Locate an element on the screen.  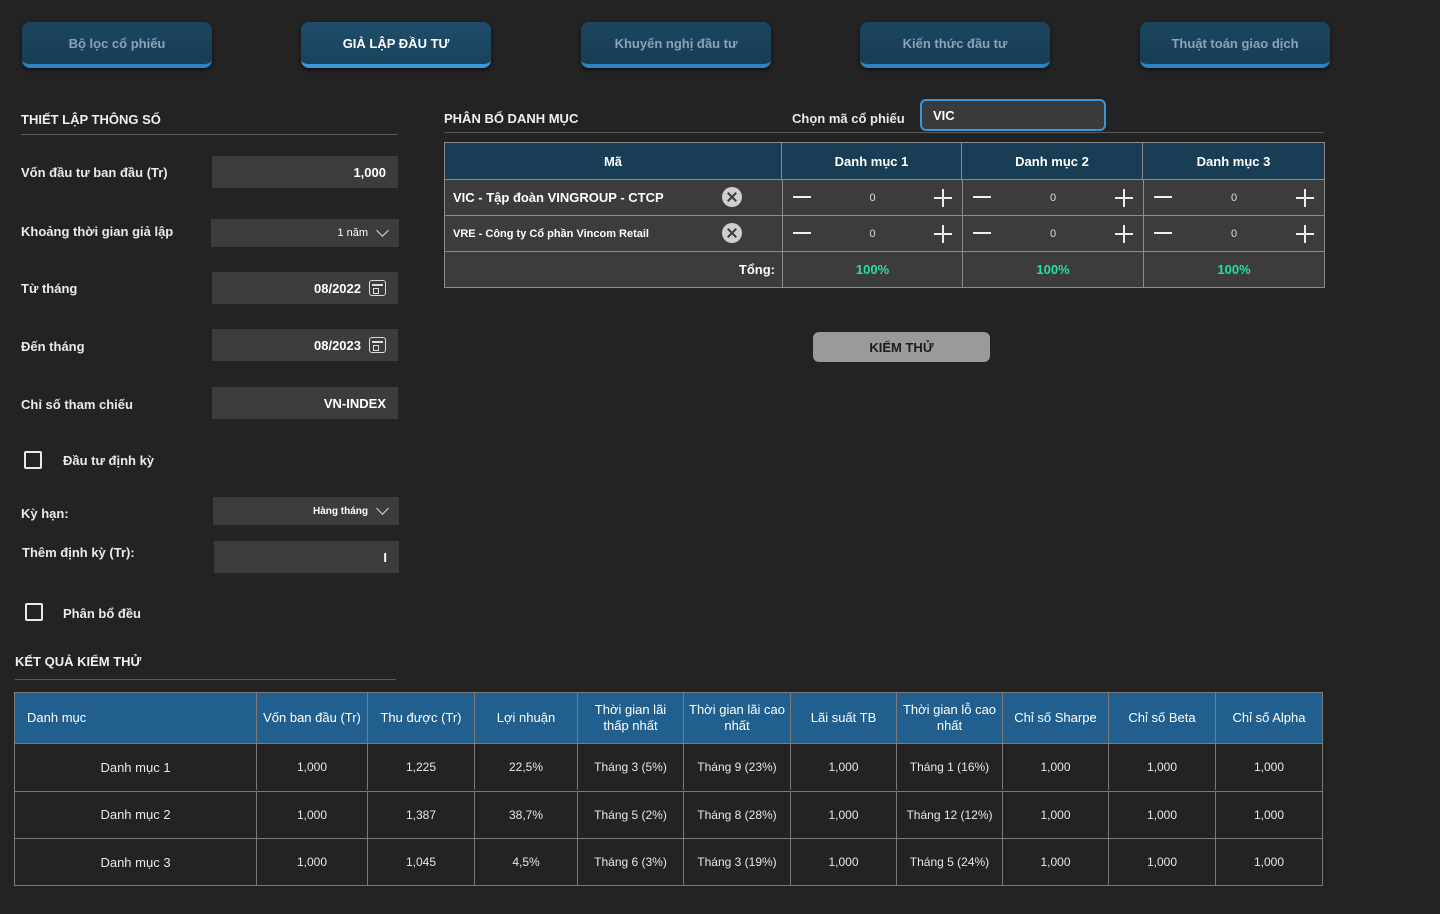
to-month-value: 08/2023 is located at coordinates (337, 345).